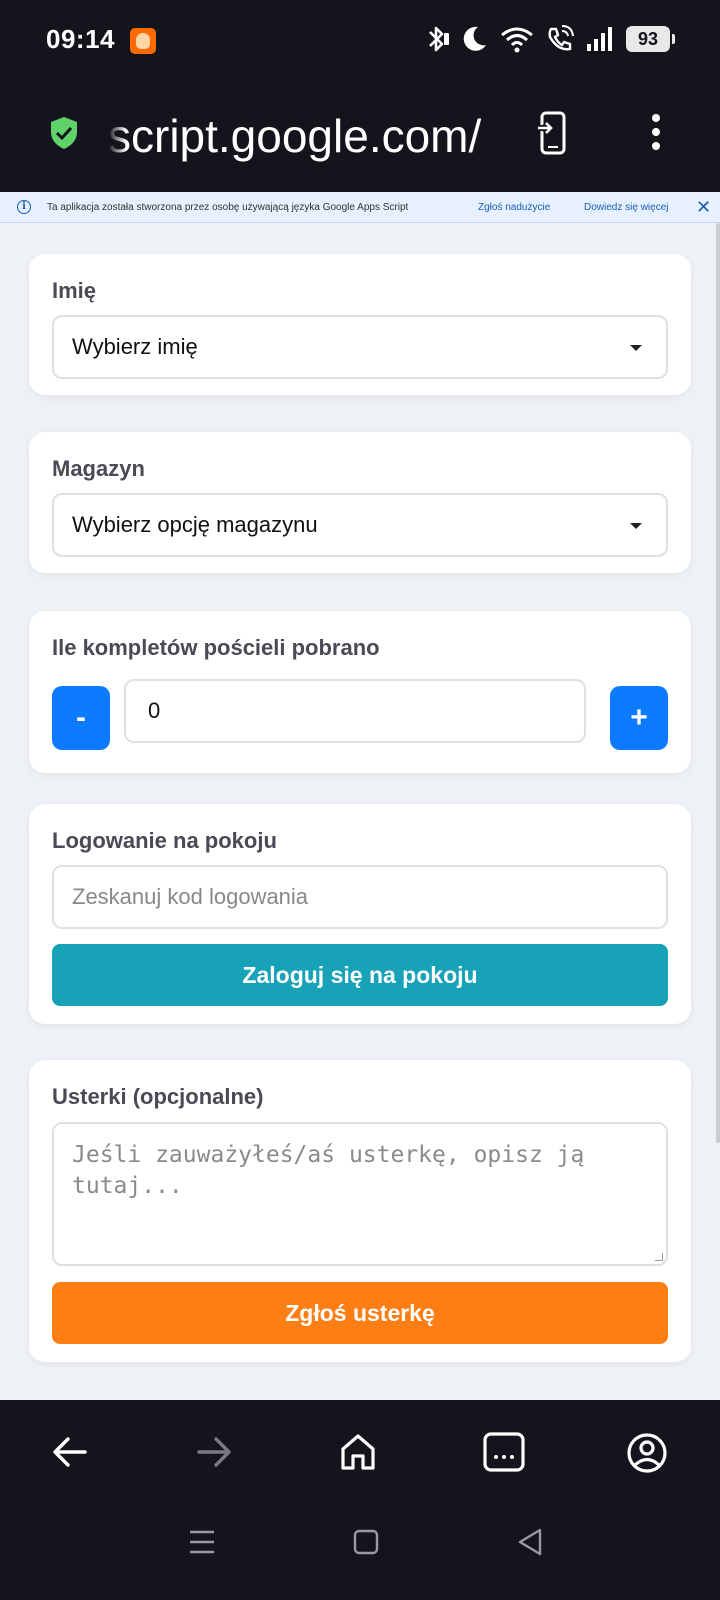 The image size is (720, 1600). What do you see at coordinates (561, 38) in the screenshot?
I see `wifi-call-icon` at bounding box center [561, 38].